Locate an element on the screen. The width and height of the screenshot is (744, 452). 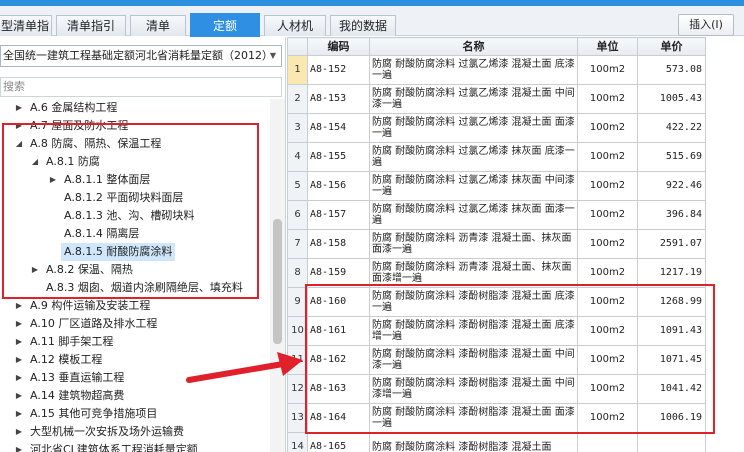
tree-node-label: A.8.1 防腐 is located at coordinates (73, 161).